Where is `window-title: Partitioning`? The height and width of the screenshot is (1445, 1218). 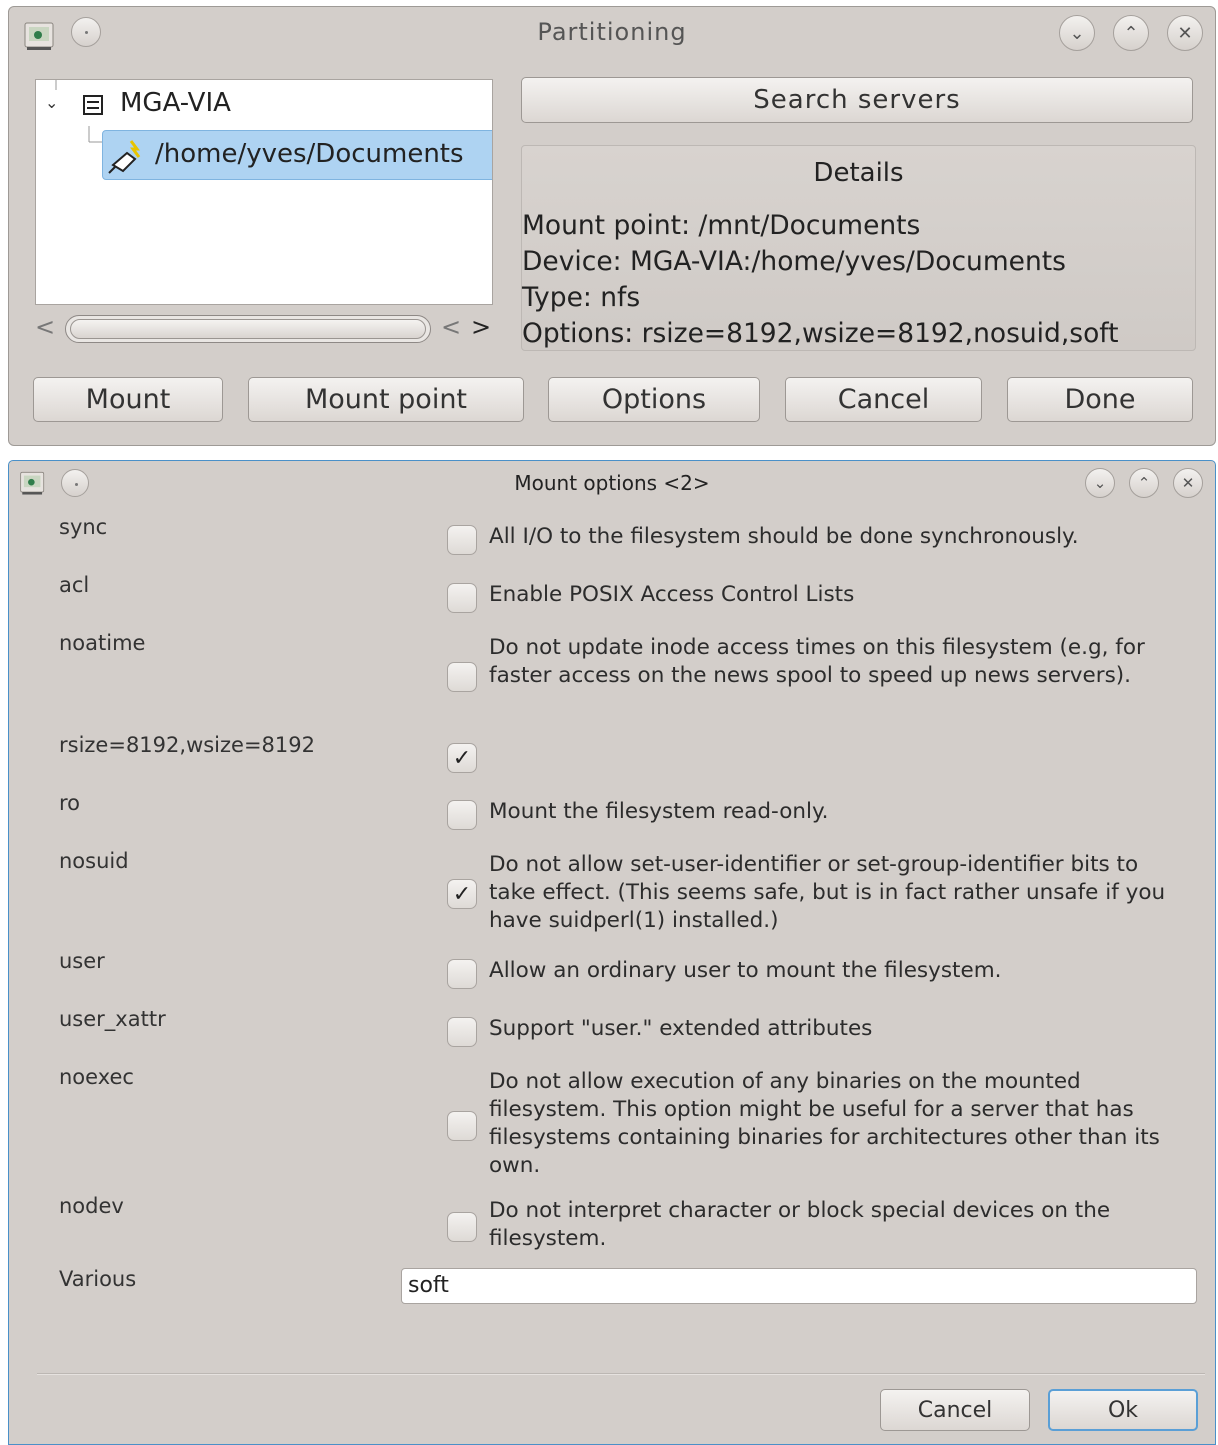 window-title: Partitioning is located at coordinates (612, 32).